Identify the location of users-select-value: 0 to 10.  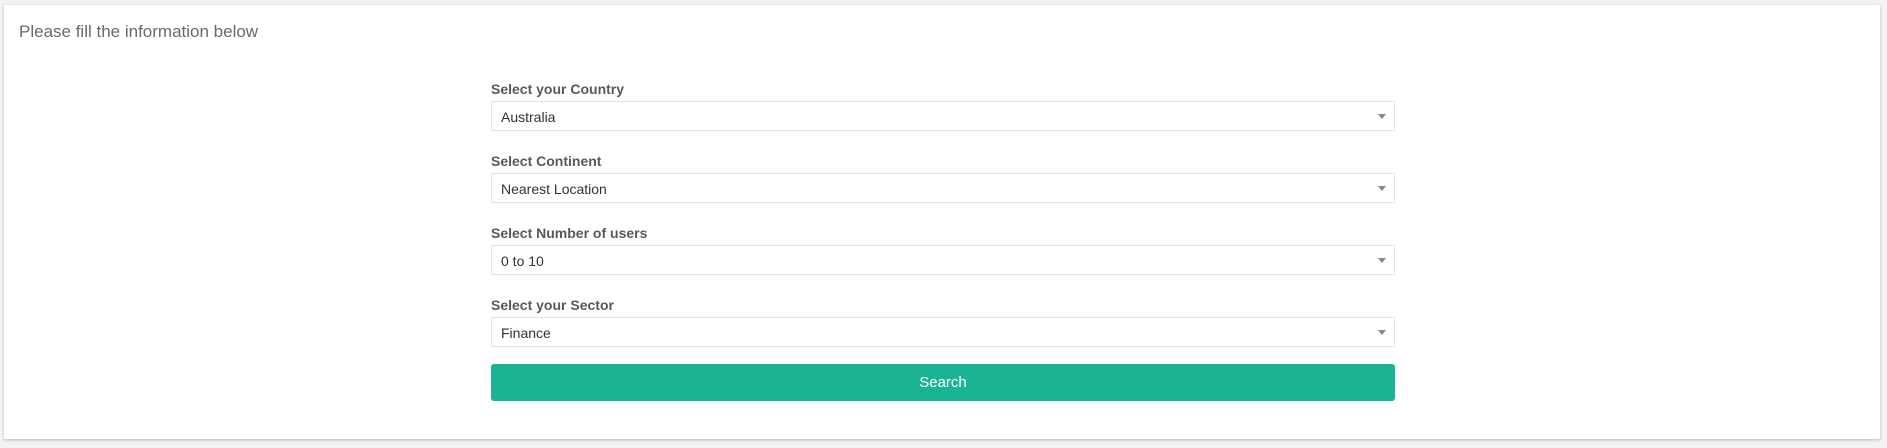
(522, 261).